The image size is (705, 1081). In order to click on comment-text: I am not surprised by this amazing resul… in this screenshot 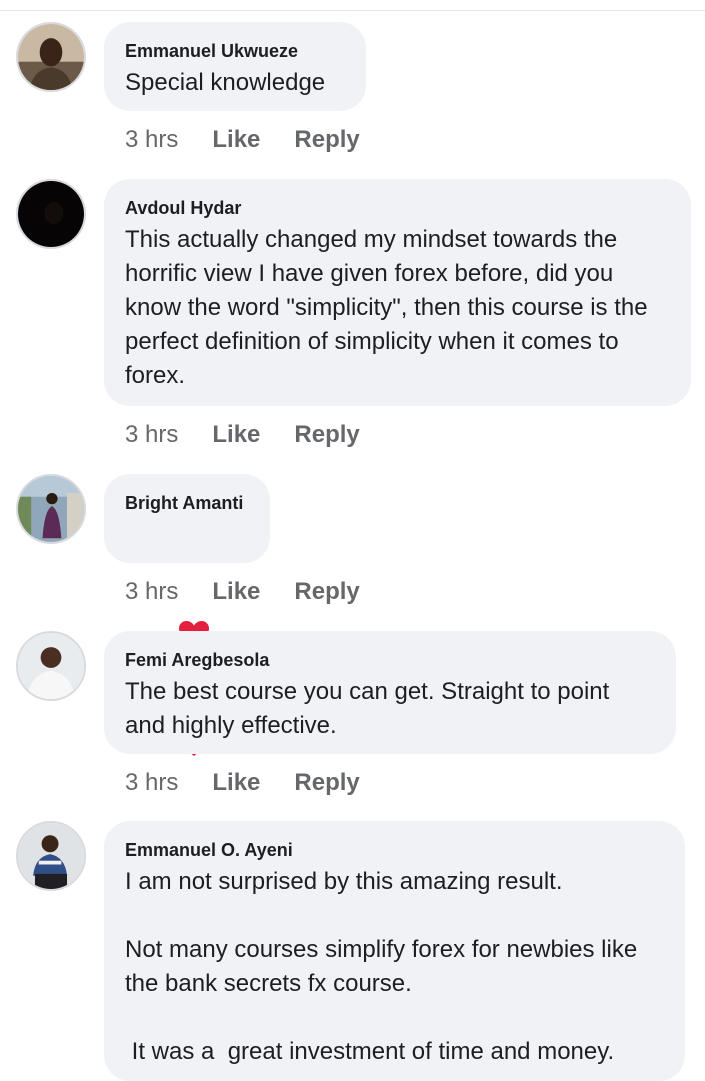, I will do `click(381, 966)`.